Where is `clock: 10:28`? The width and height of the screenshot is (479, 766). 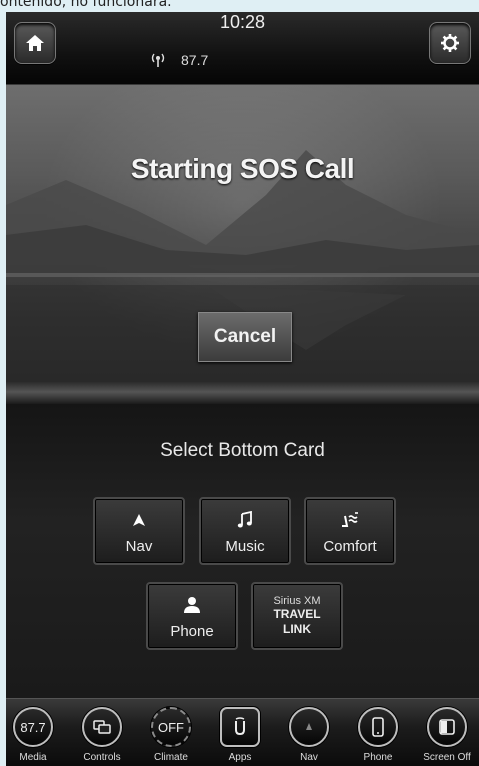 clock: 10:28 is located at coordinates (242, 22).